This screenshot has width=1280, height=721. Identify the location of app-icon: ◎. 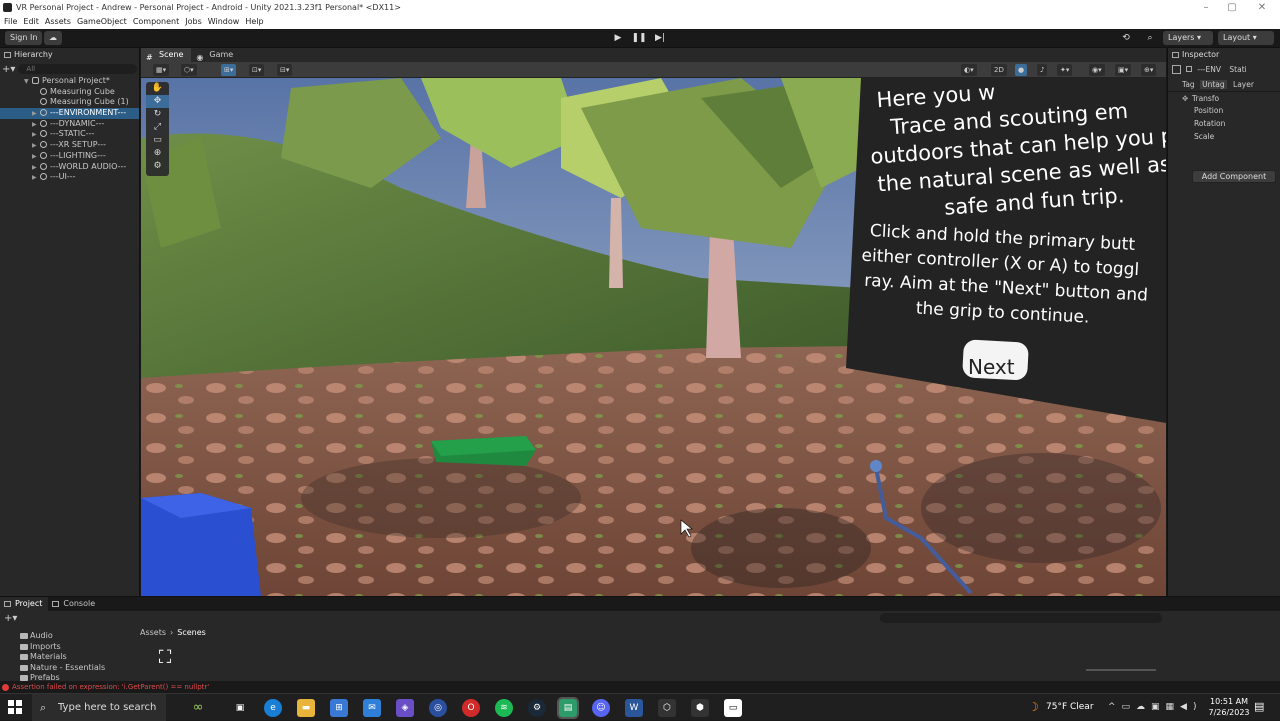
(438, 708).